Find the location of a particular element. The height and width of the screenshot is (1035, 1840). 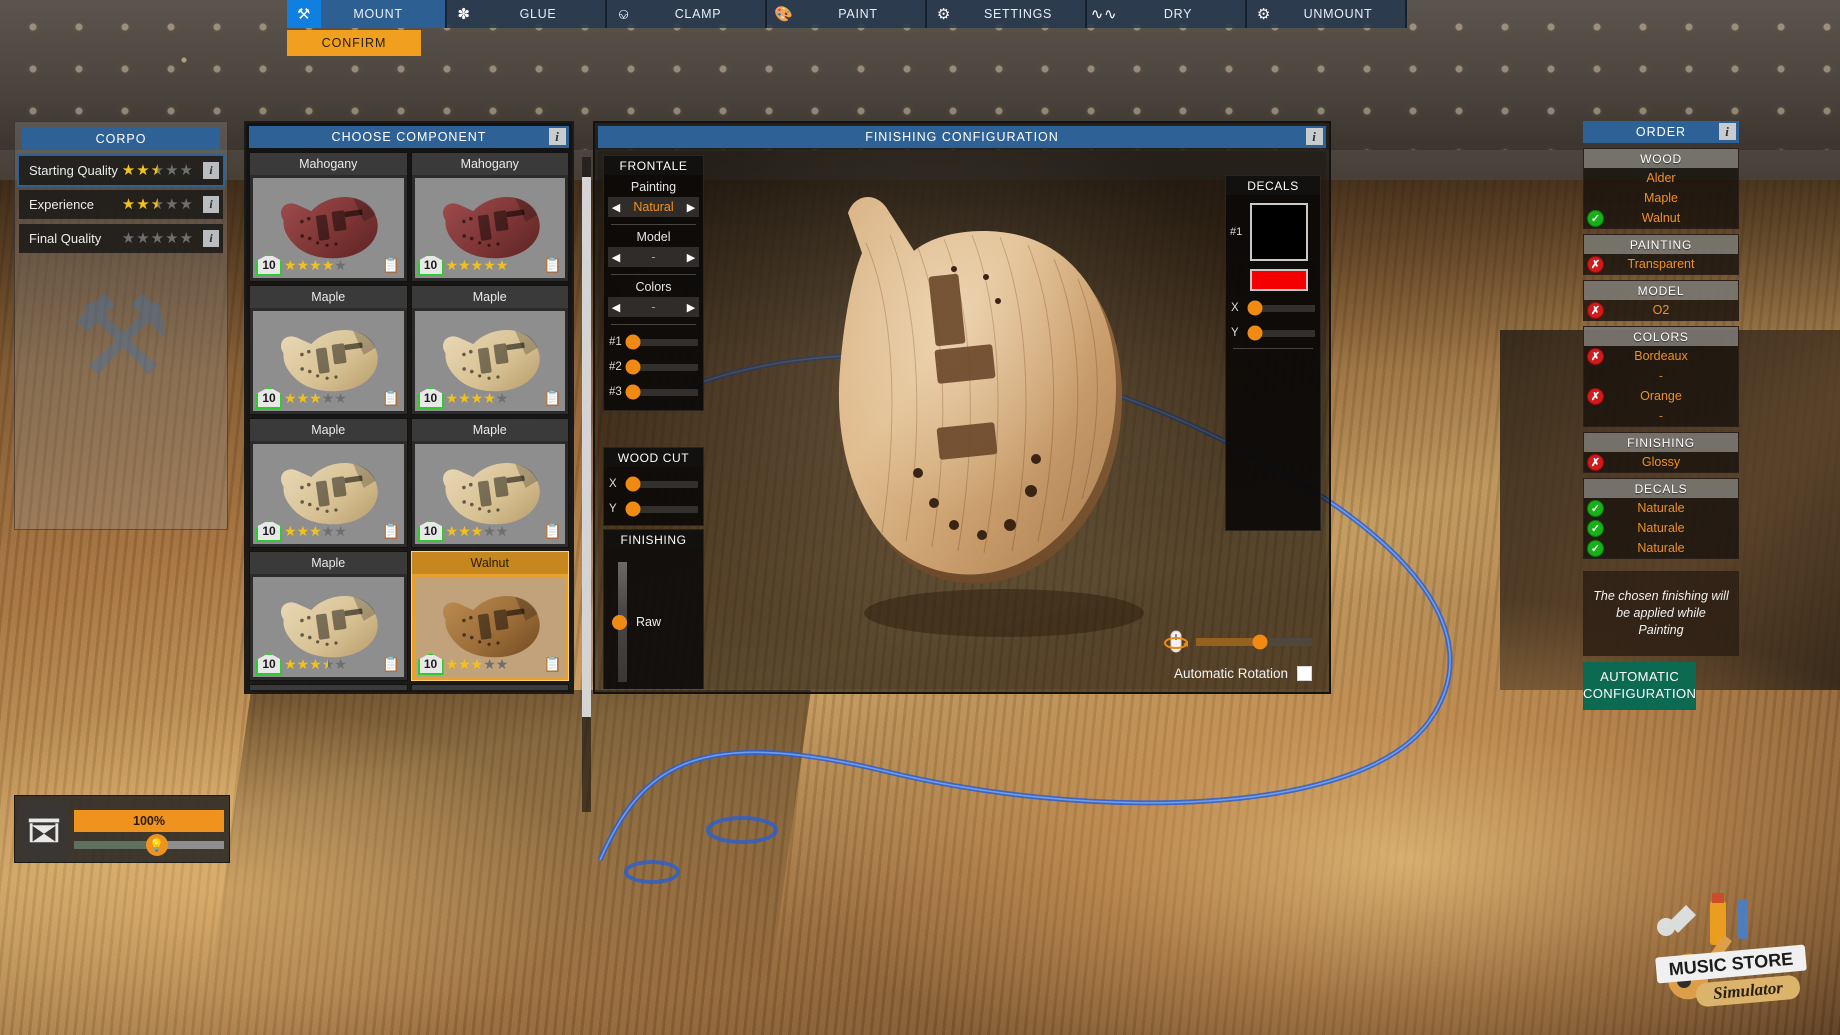

tab-unmount: ⚙ UNMOUNT is located at coordinates (1327, 14).